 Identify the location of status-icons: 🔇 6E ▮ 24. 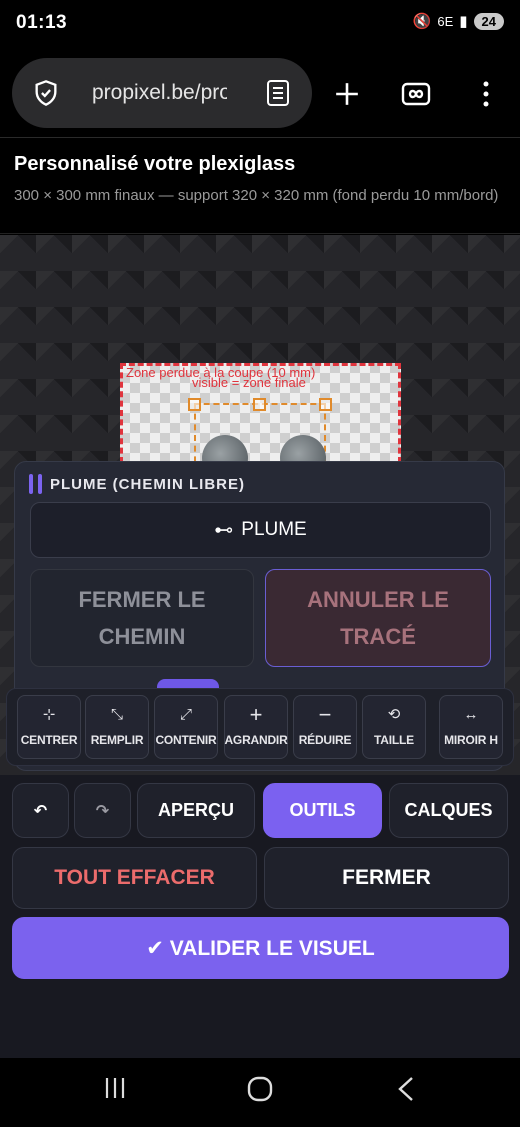
(458, 21).